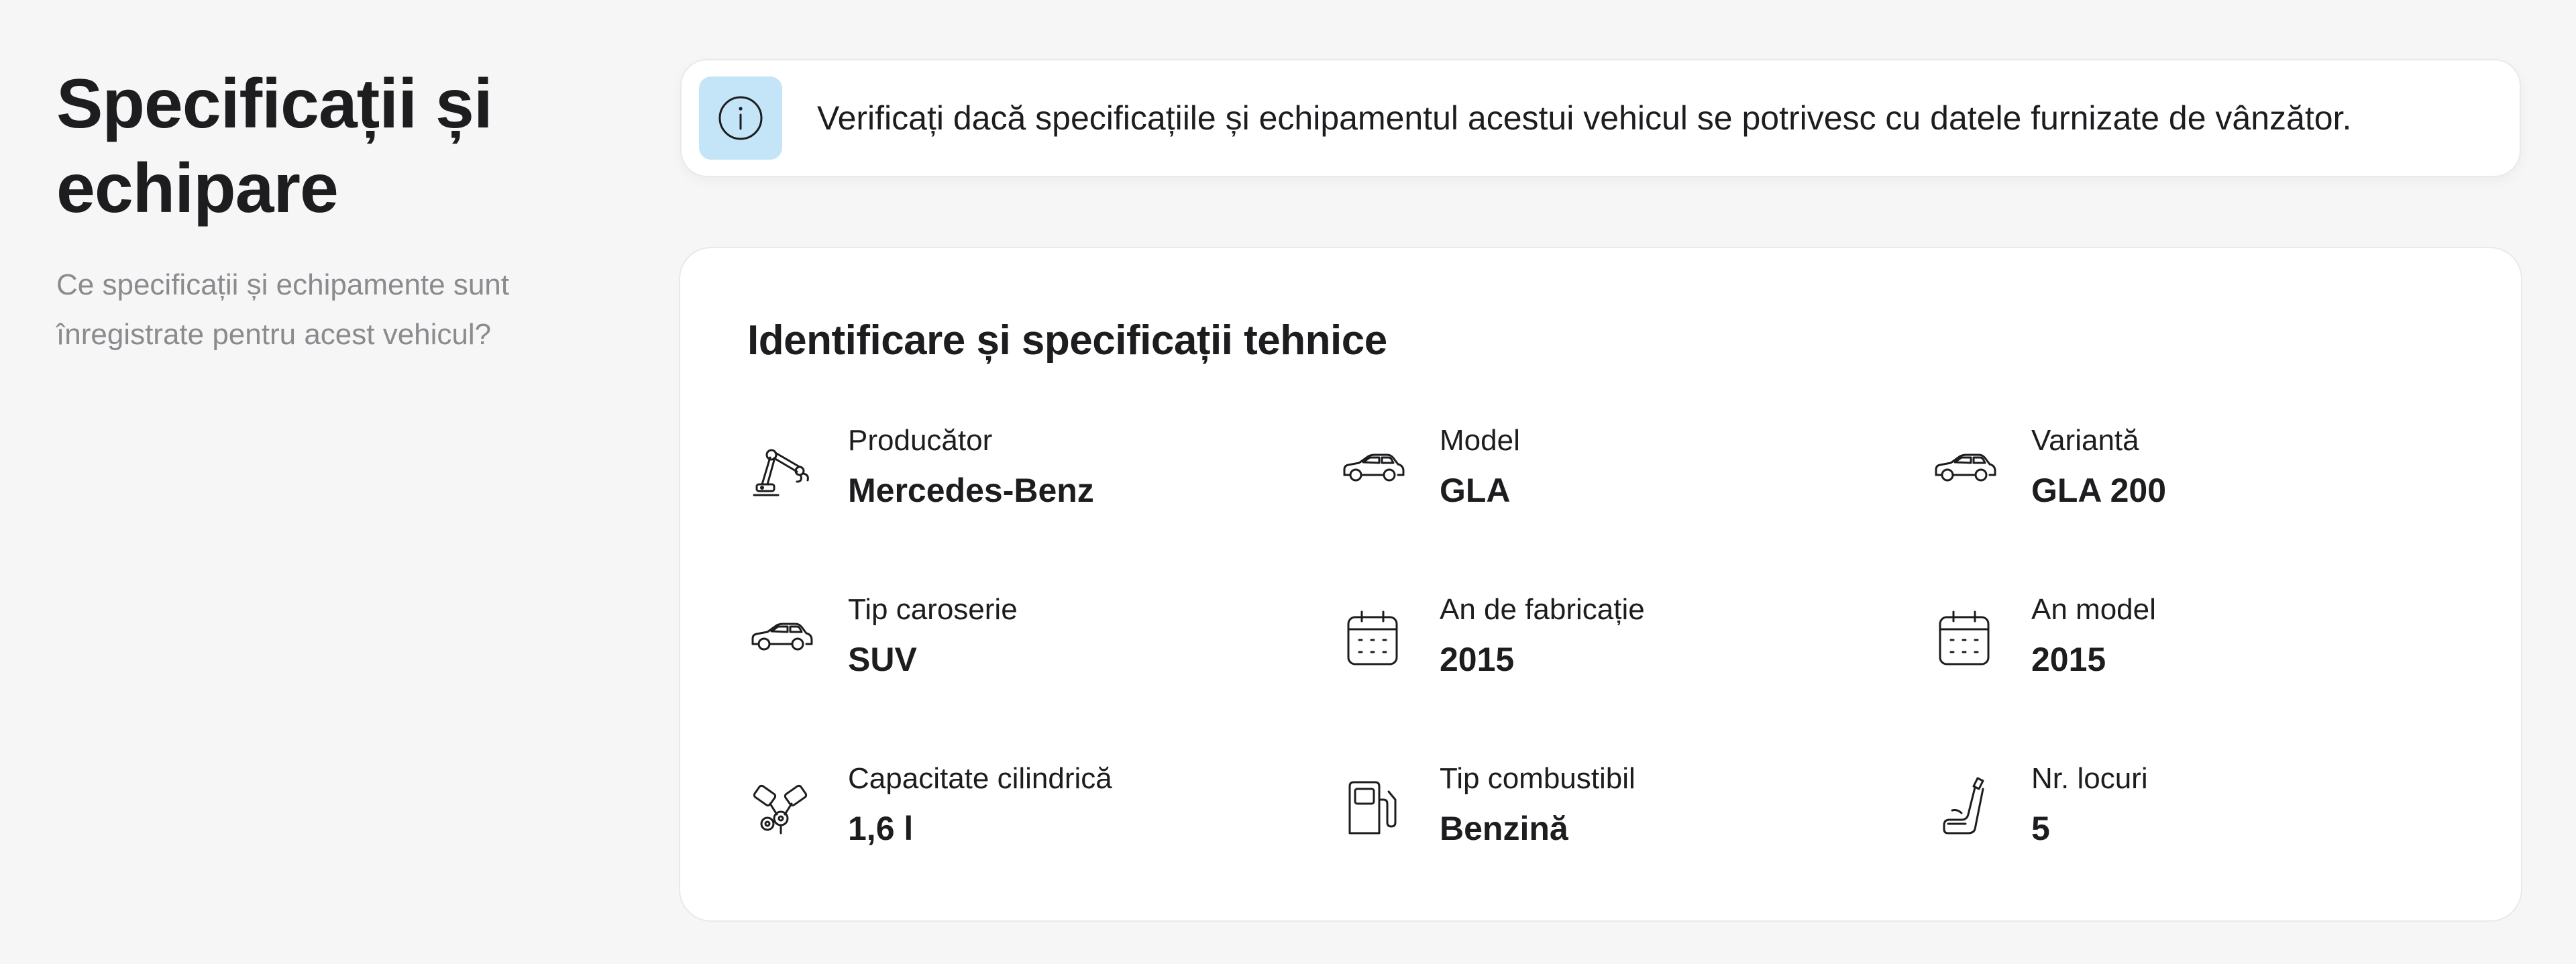 The height and width of the screenshot is (964, 2576). What do you see at coordinates (274, 146) in the screenshot?
I see `page-title: Specificații și echipare` at bounding box center [274, 146].